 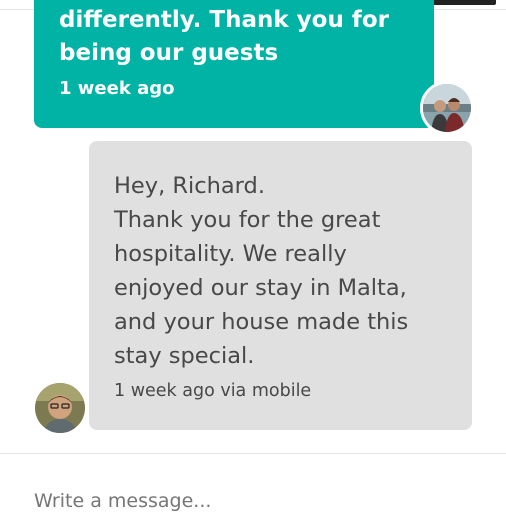 I want to click on host-couple-avatar-icon, so click(x=447, y=108).